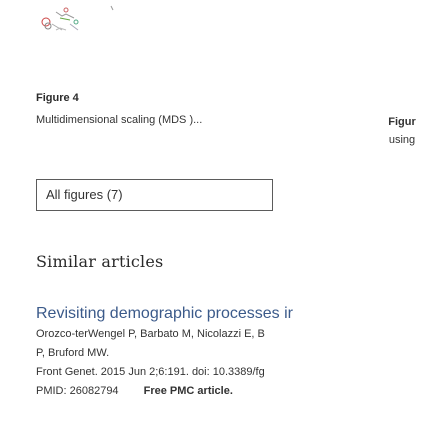  Describe the element at coordinates (402, 140) in the screenshot. I see `figure-5-caption: using` at that location.